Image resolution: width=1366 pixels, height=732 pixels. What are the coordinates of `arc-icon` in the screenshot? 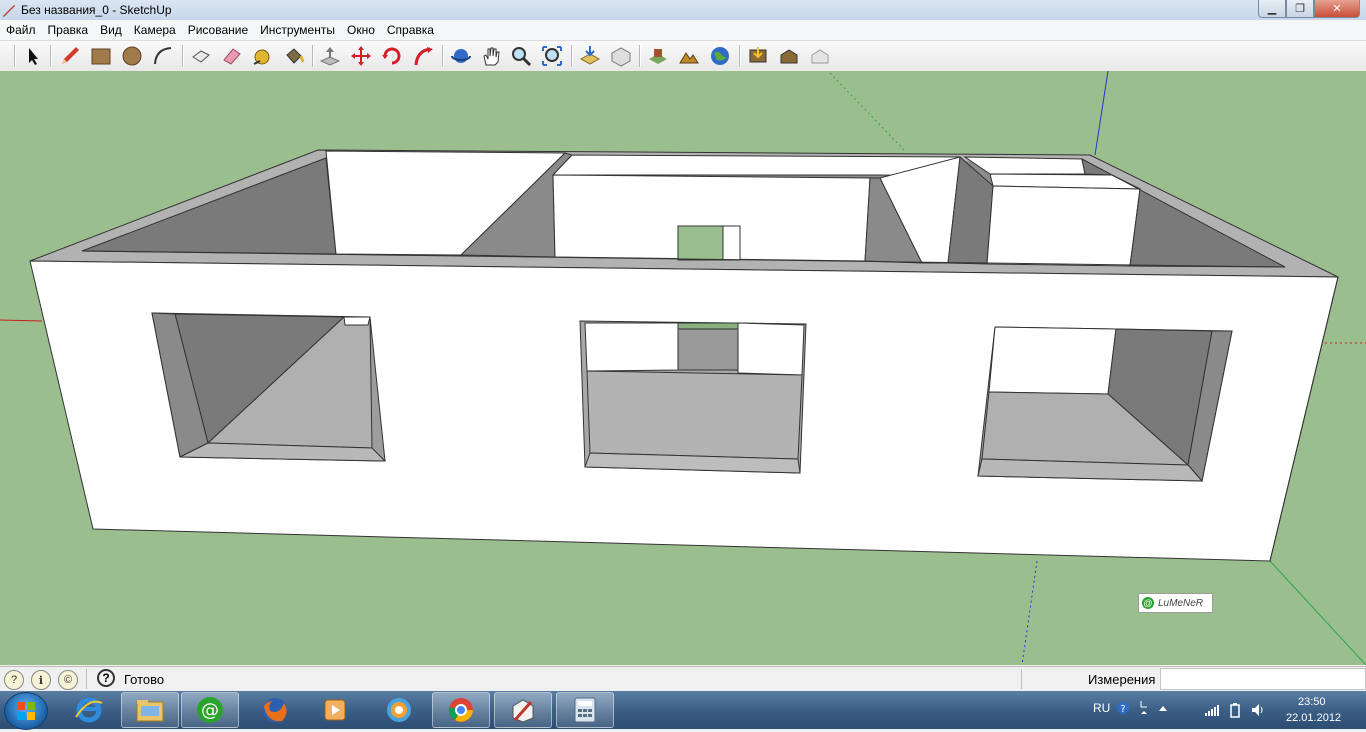 It's located at (163, 56).